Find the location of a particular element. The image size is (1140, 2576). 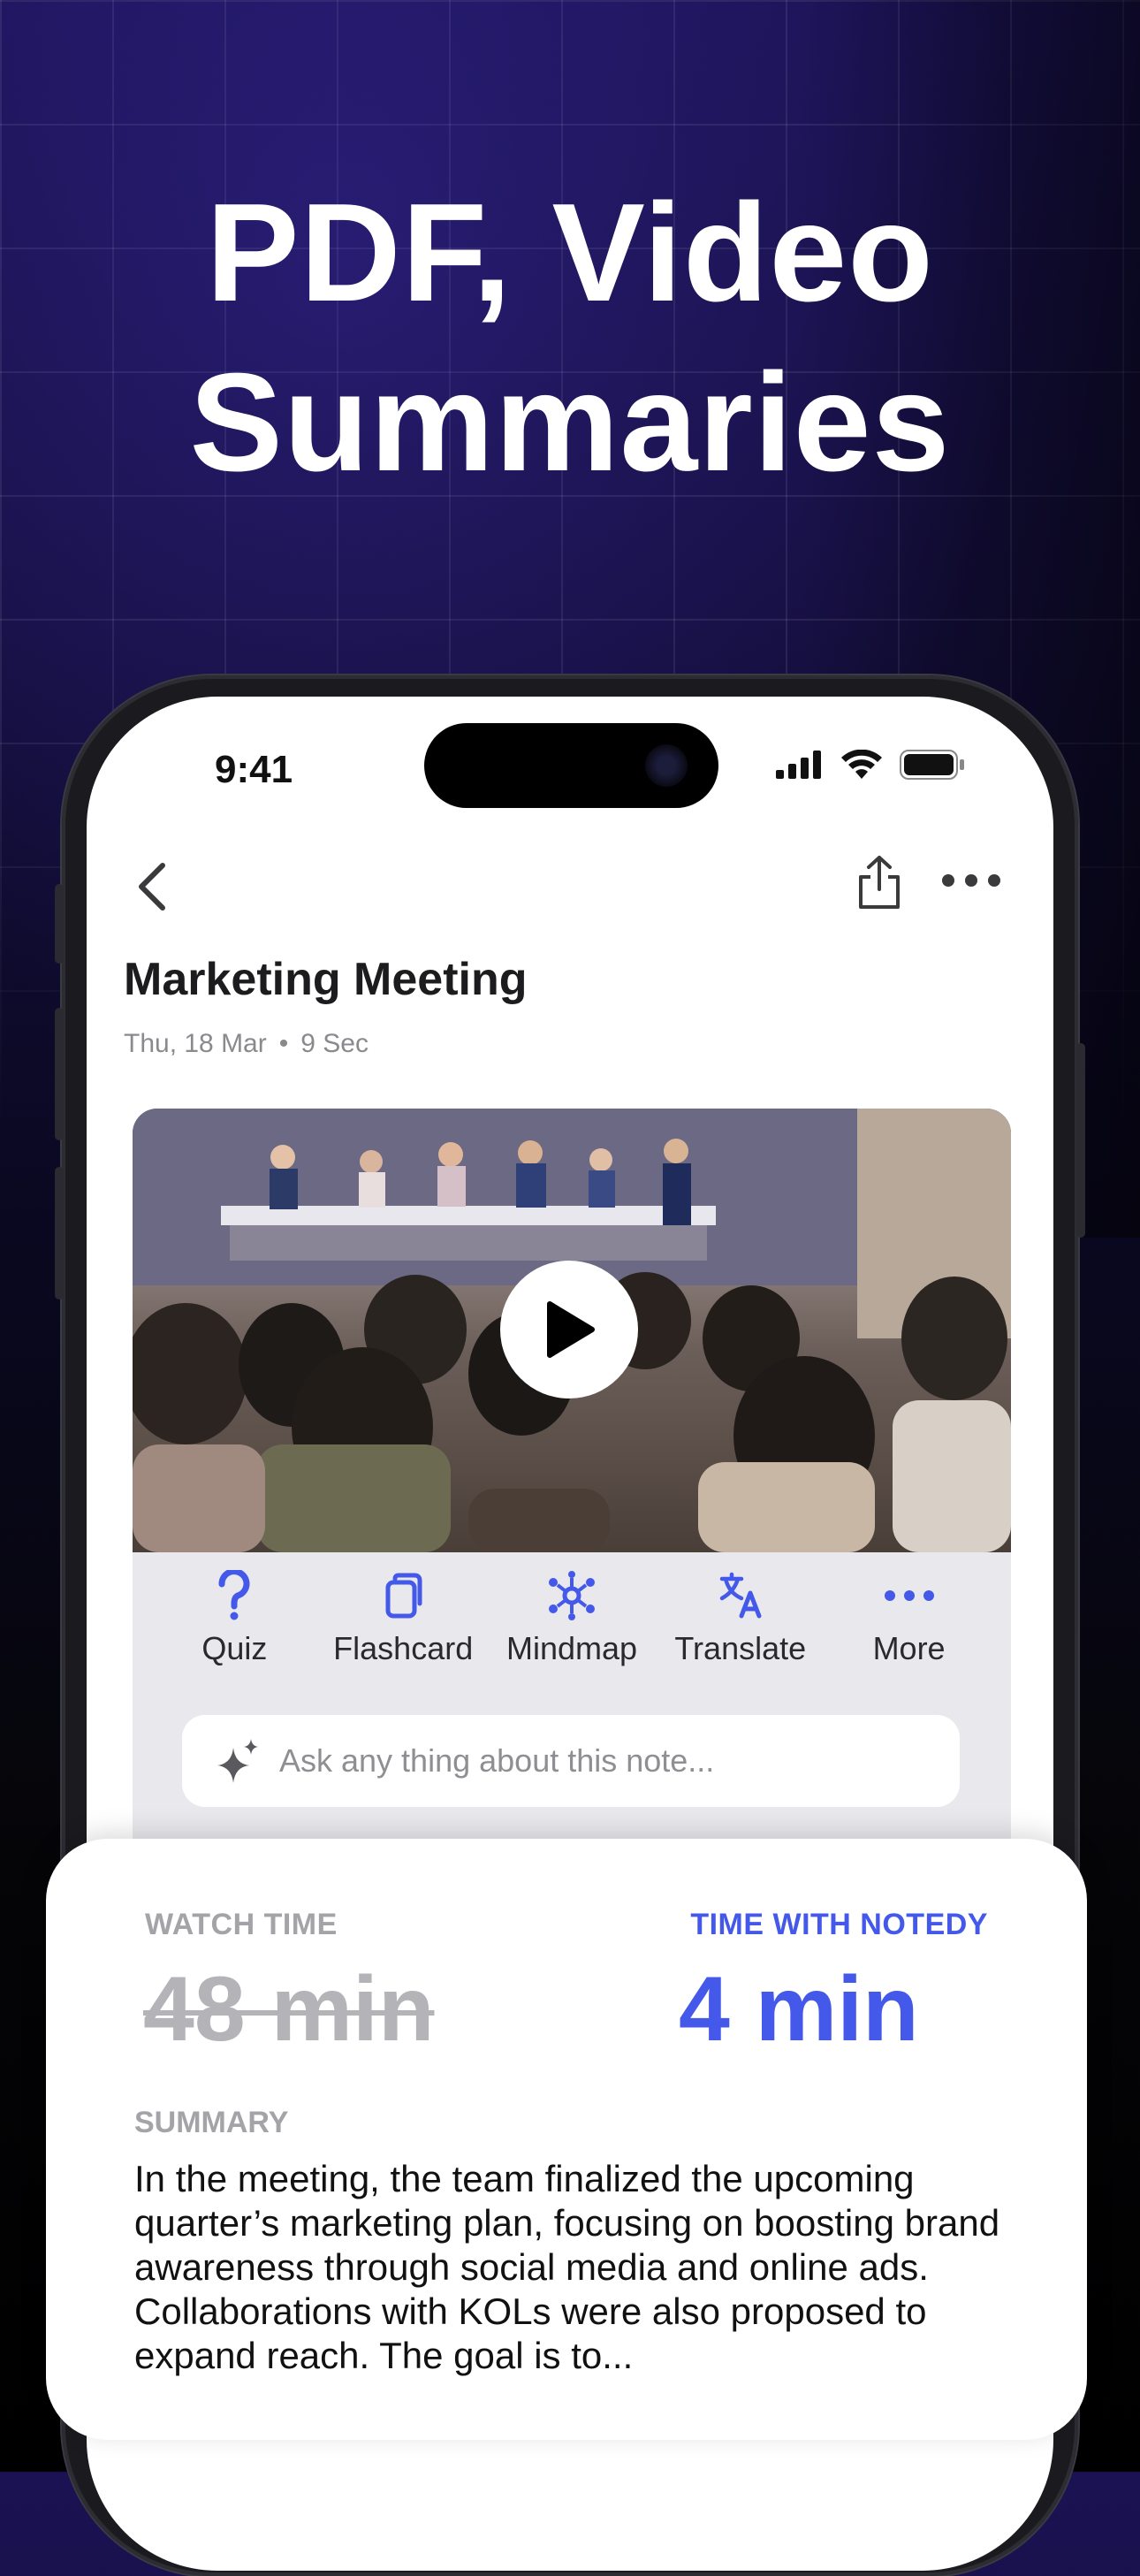

flashcard-icon is located at coordinates (403, 1596).